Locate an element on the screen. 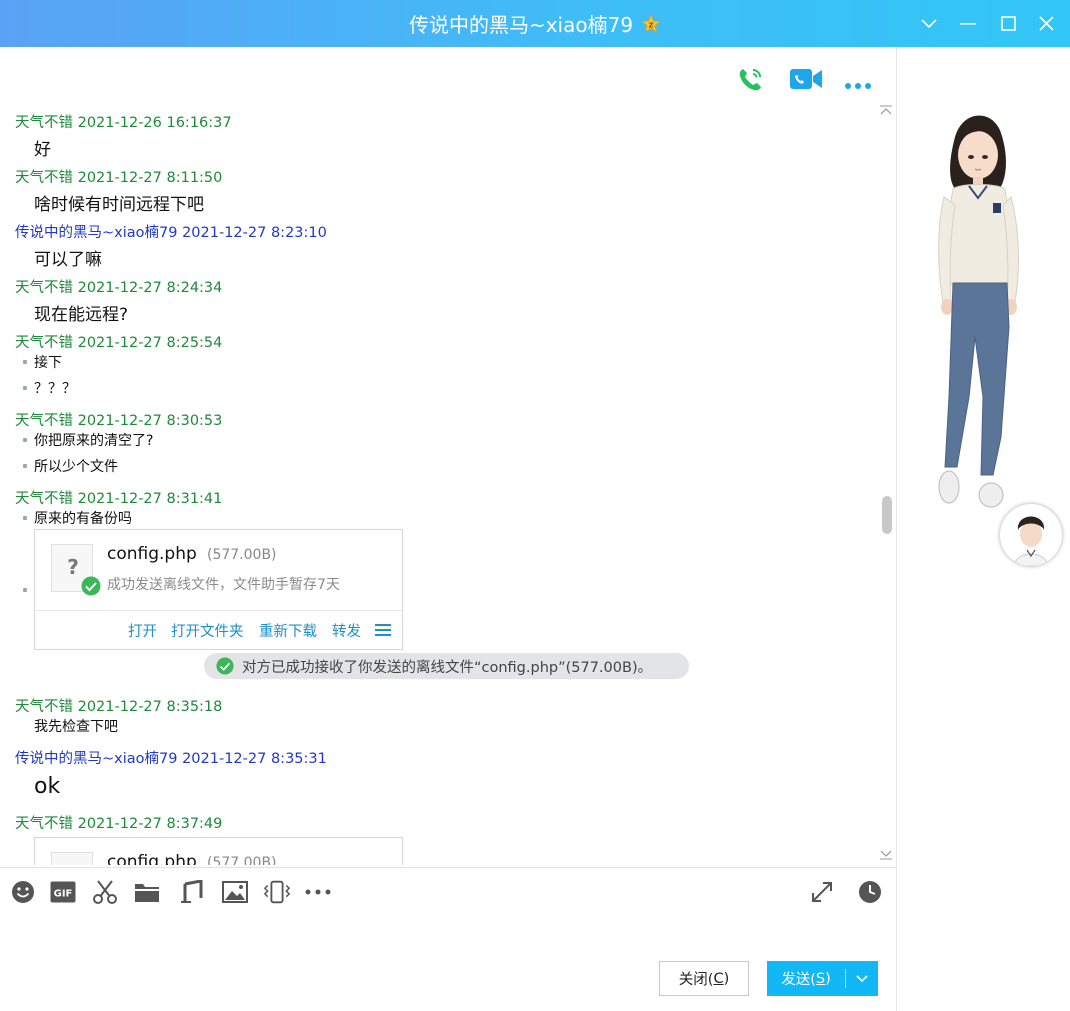  send-file-button is located at coordinates (147, 892).